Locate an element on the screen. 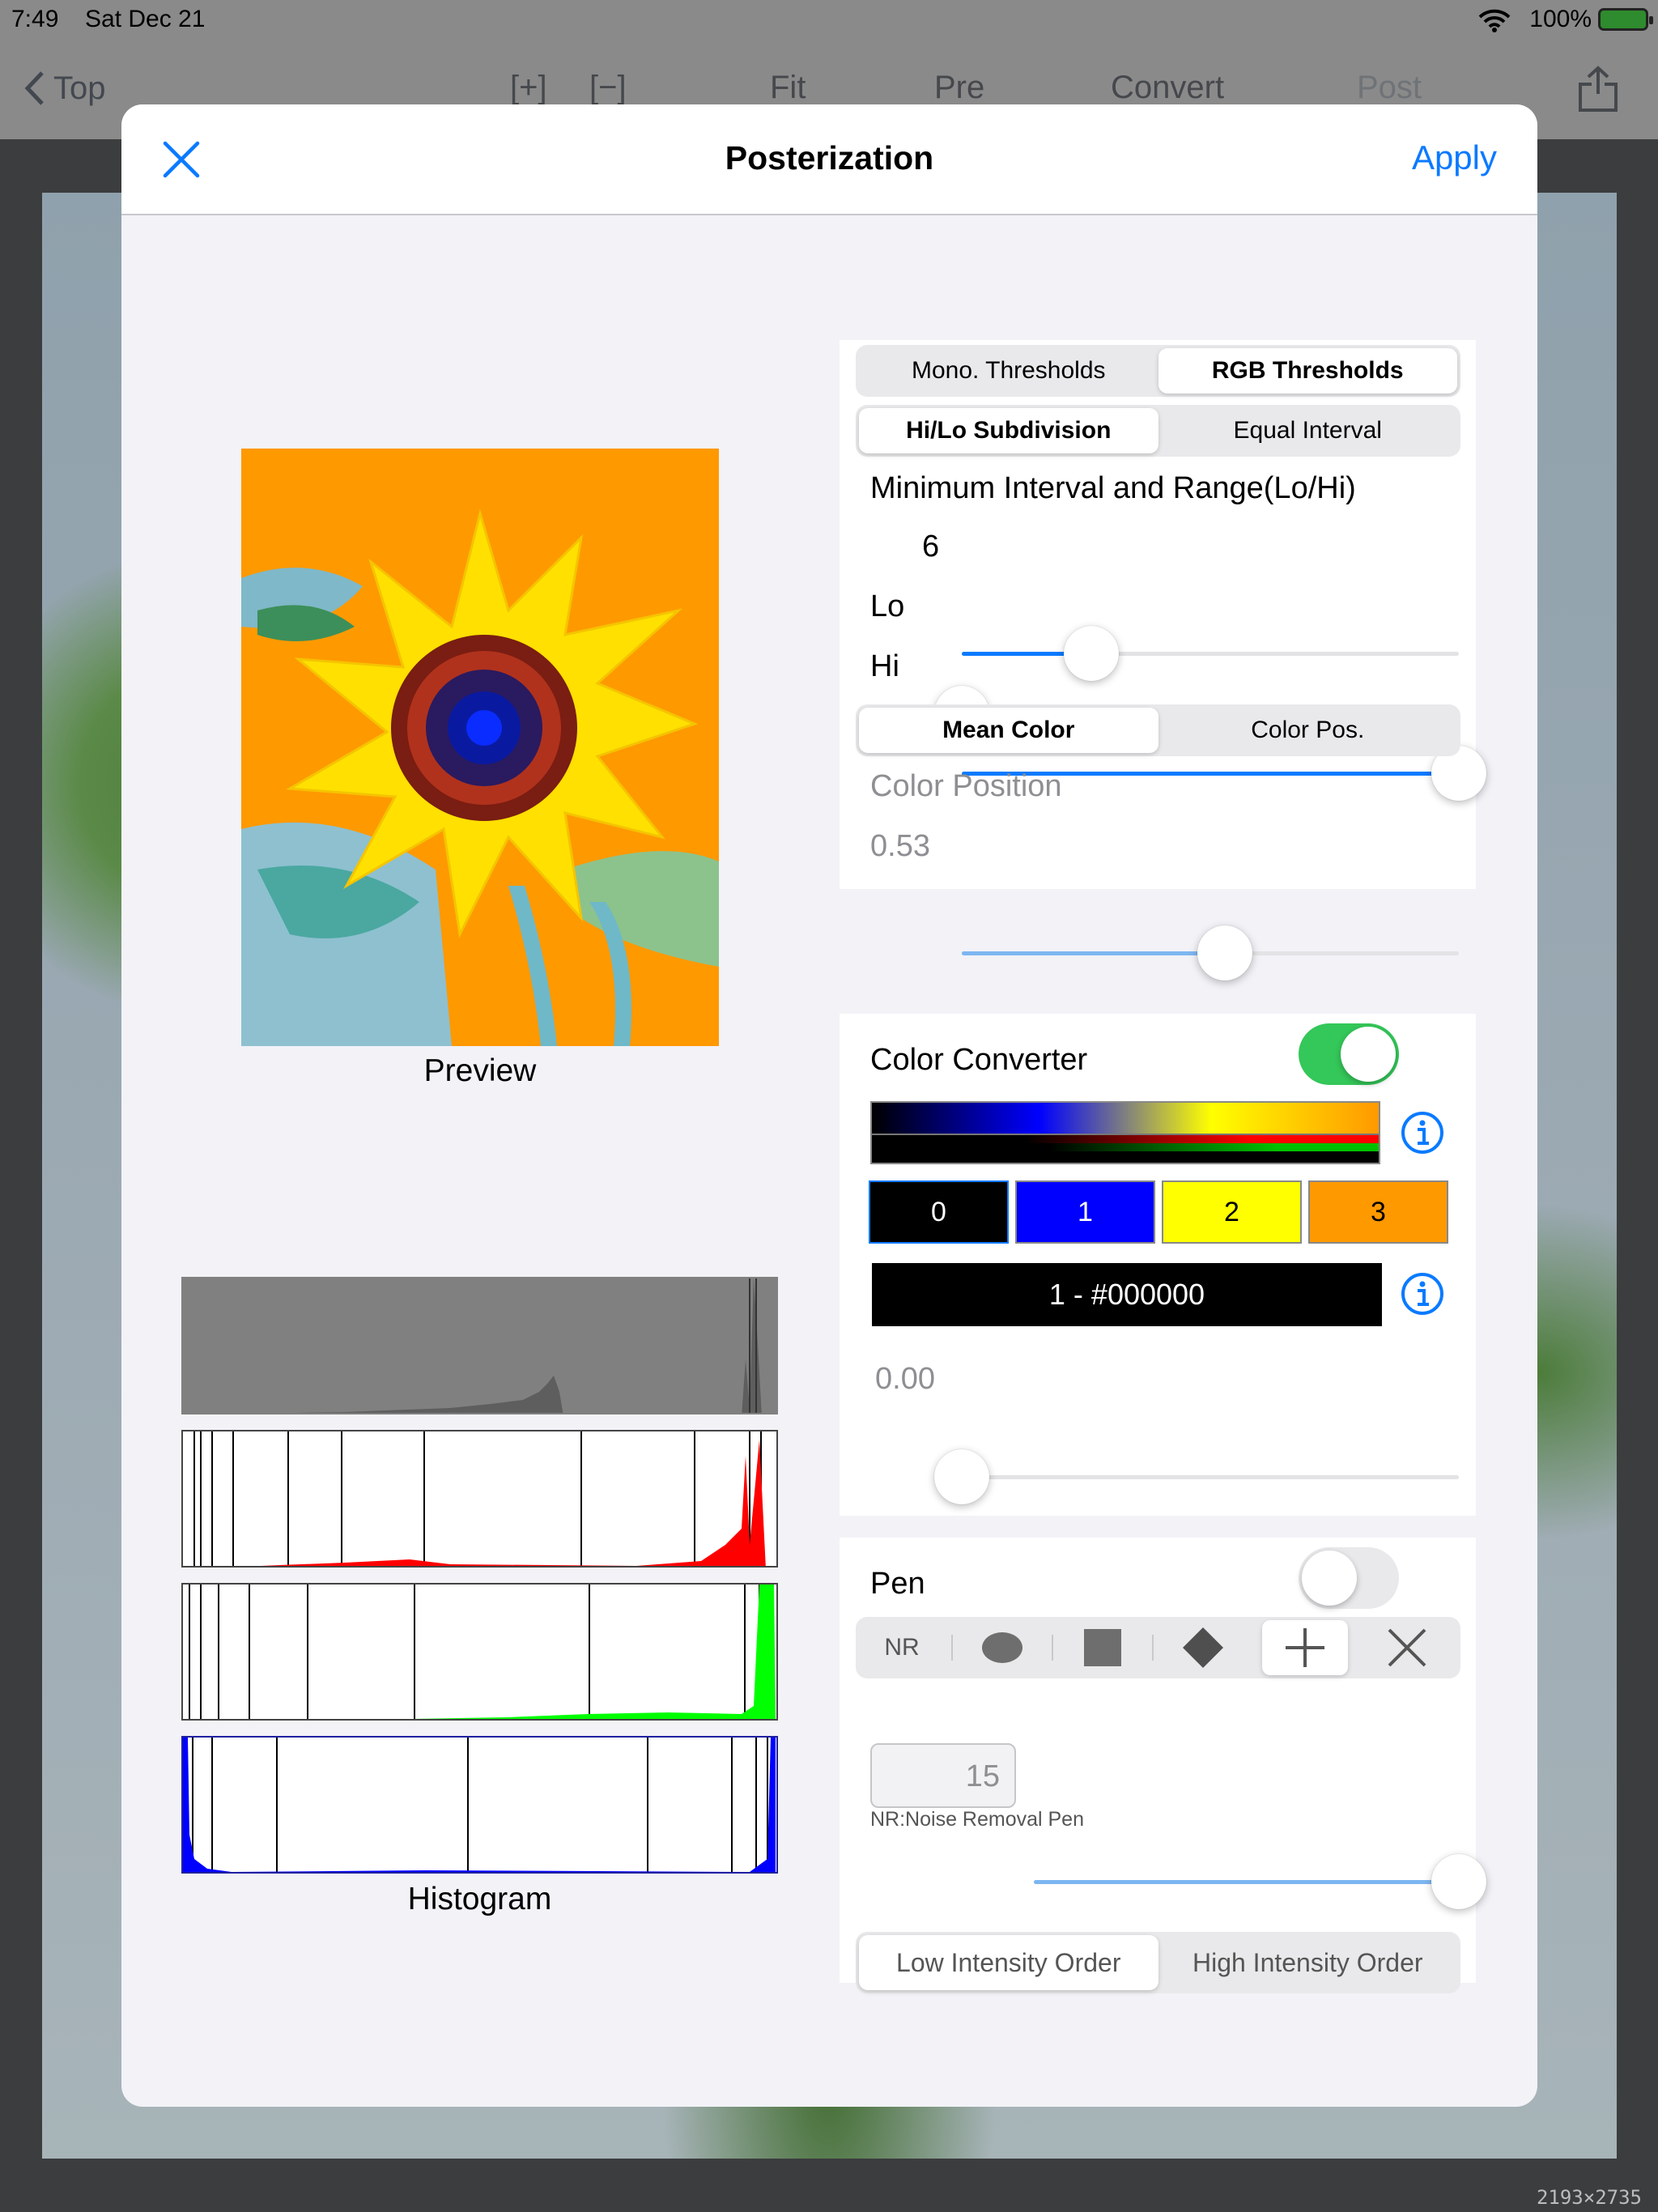 Image resolution: width=1658 pixels, height=2212 pixels. status-bar: 7:49 Sat Dec 21 100% is located at coordinates (829, 19).